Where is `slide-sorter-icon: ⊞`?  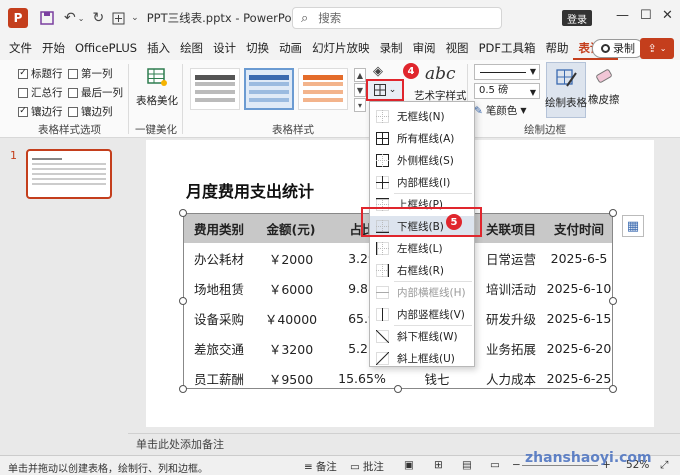
slide-sorter-icon: ⊞ is located at coordinates (438, 465).